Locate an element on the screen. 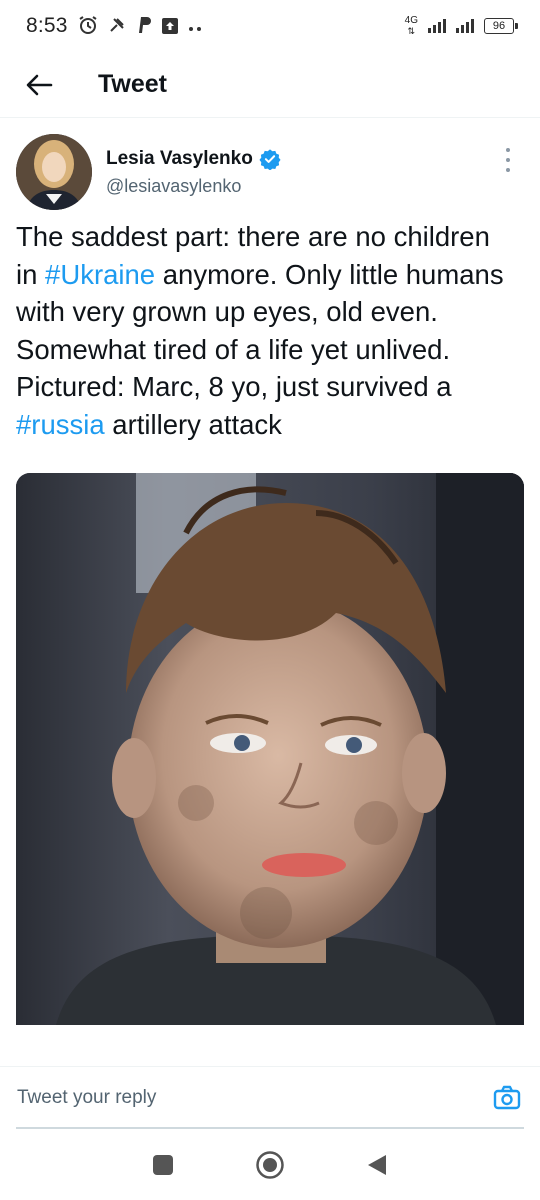 Image resolution: width=540 pixels, height=1200 pixels. circle-home-icon is located at coordinates (270, 1165).